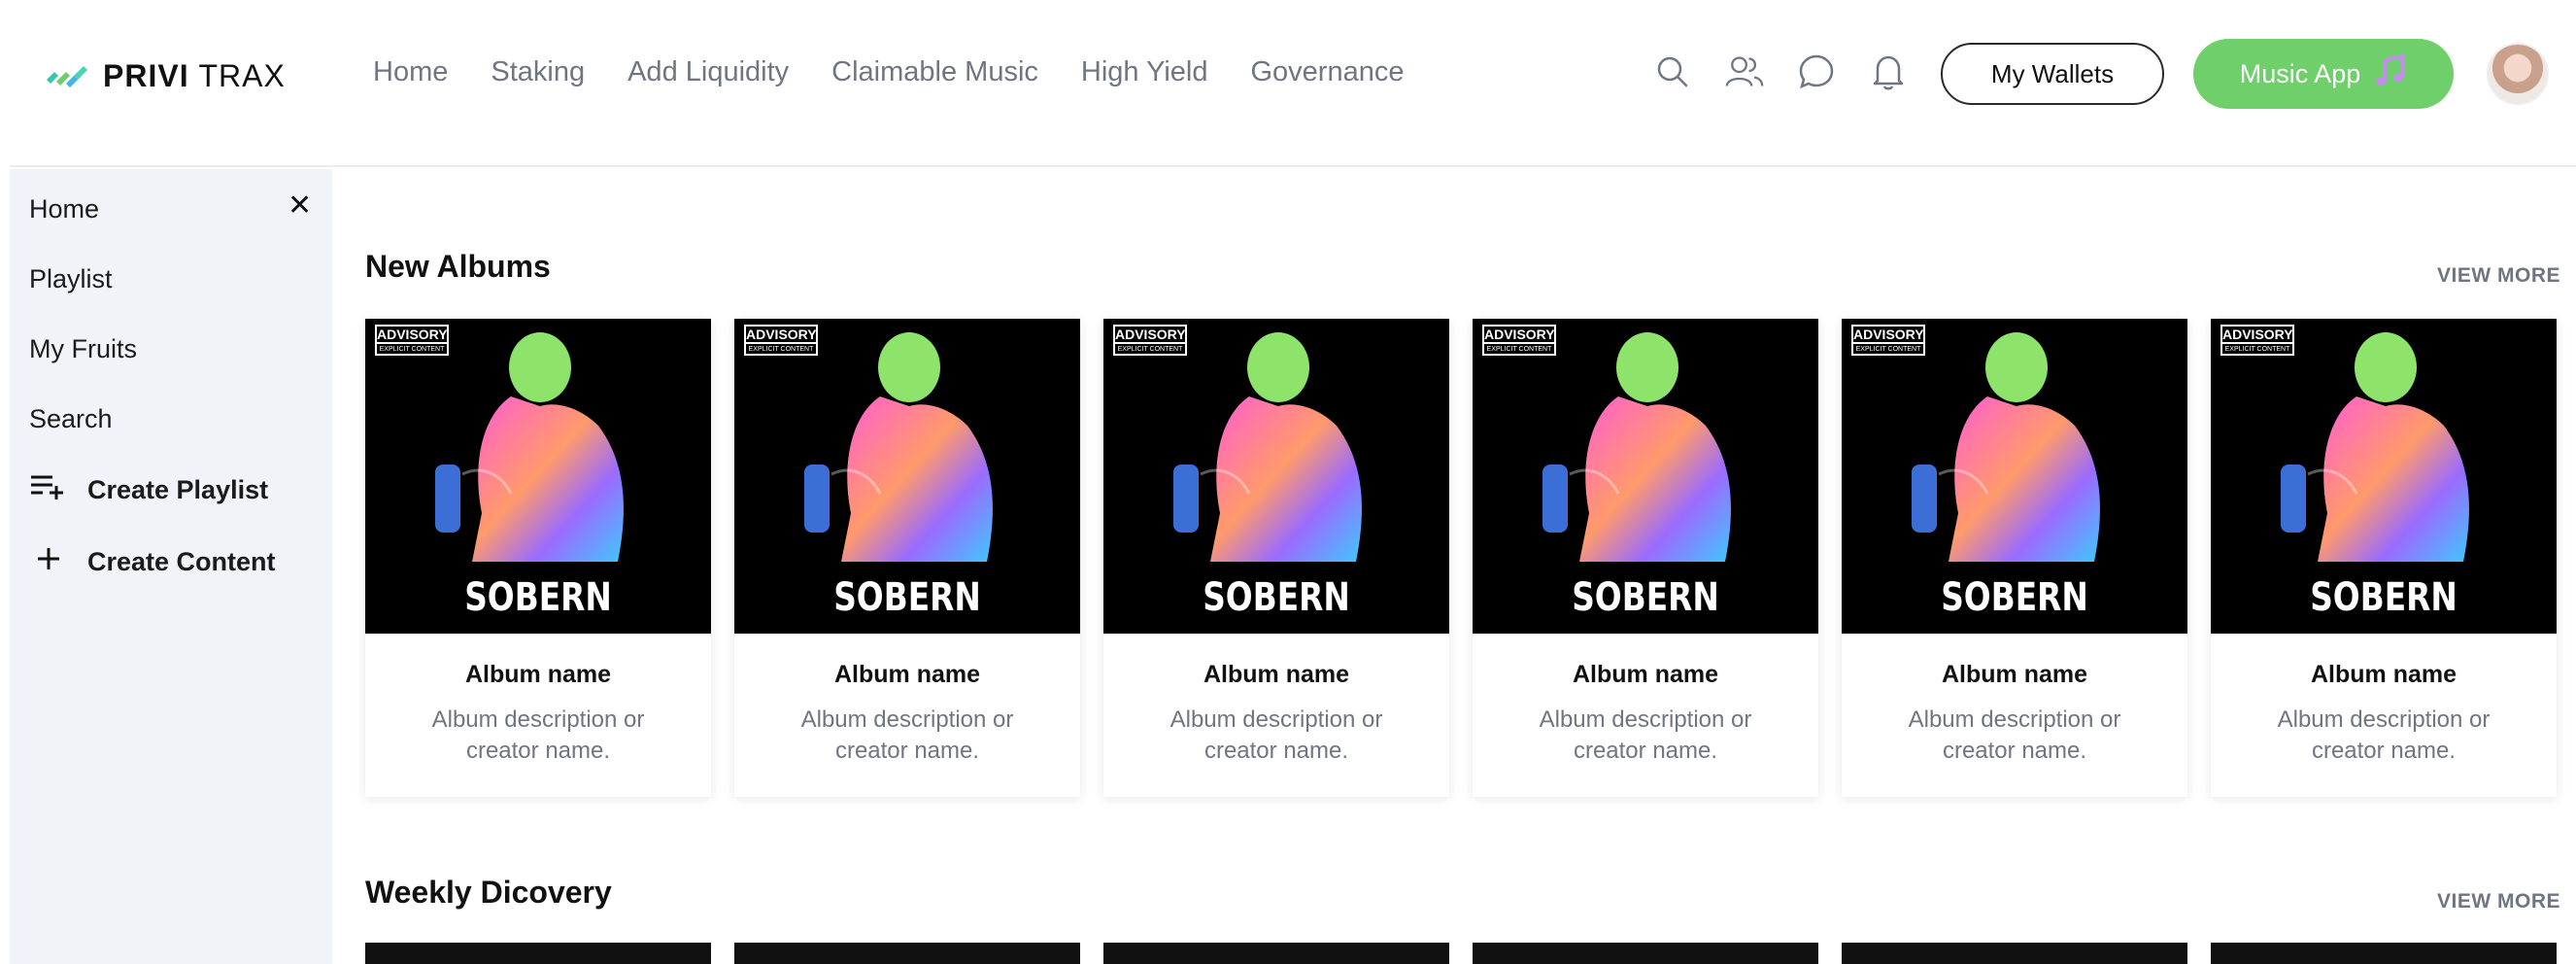 The height and width of the screenshot is (964, 2576). I want to click on logo-light: TRAX, so click(242, 75).